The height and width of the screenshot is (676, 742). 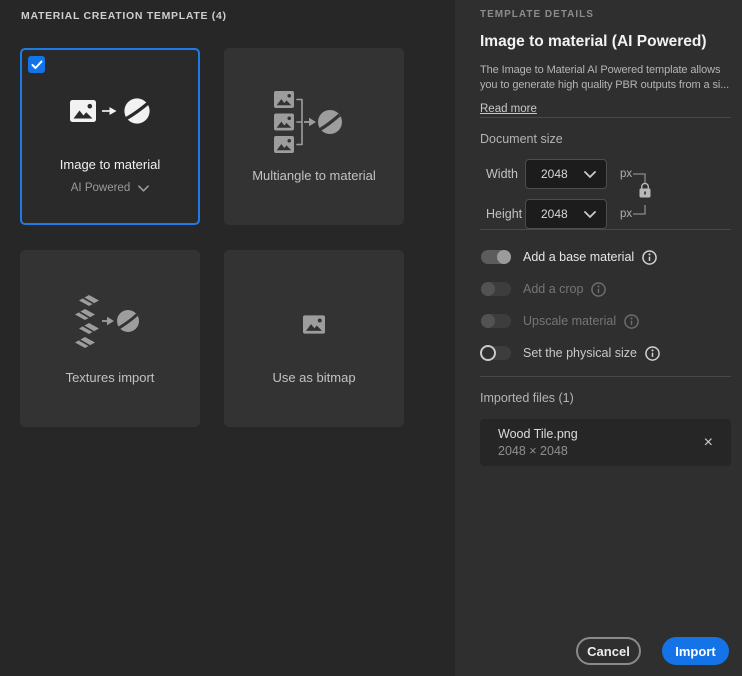 I want to click on template-card-multiangle-to-material: Multiangle to material, so click(x=314, y=136).